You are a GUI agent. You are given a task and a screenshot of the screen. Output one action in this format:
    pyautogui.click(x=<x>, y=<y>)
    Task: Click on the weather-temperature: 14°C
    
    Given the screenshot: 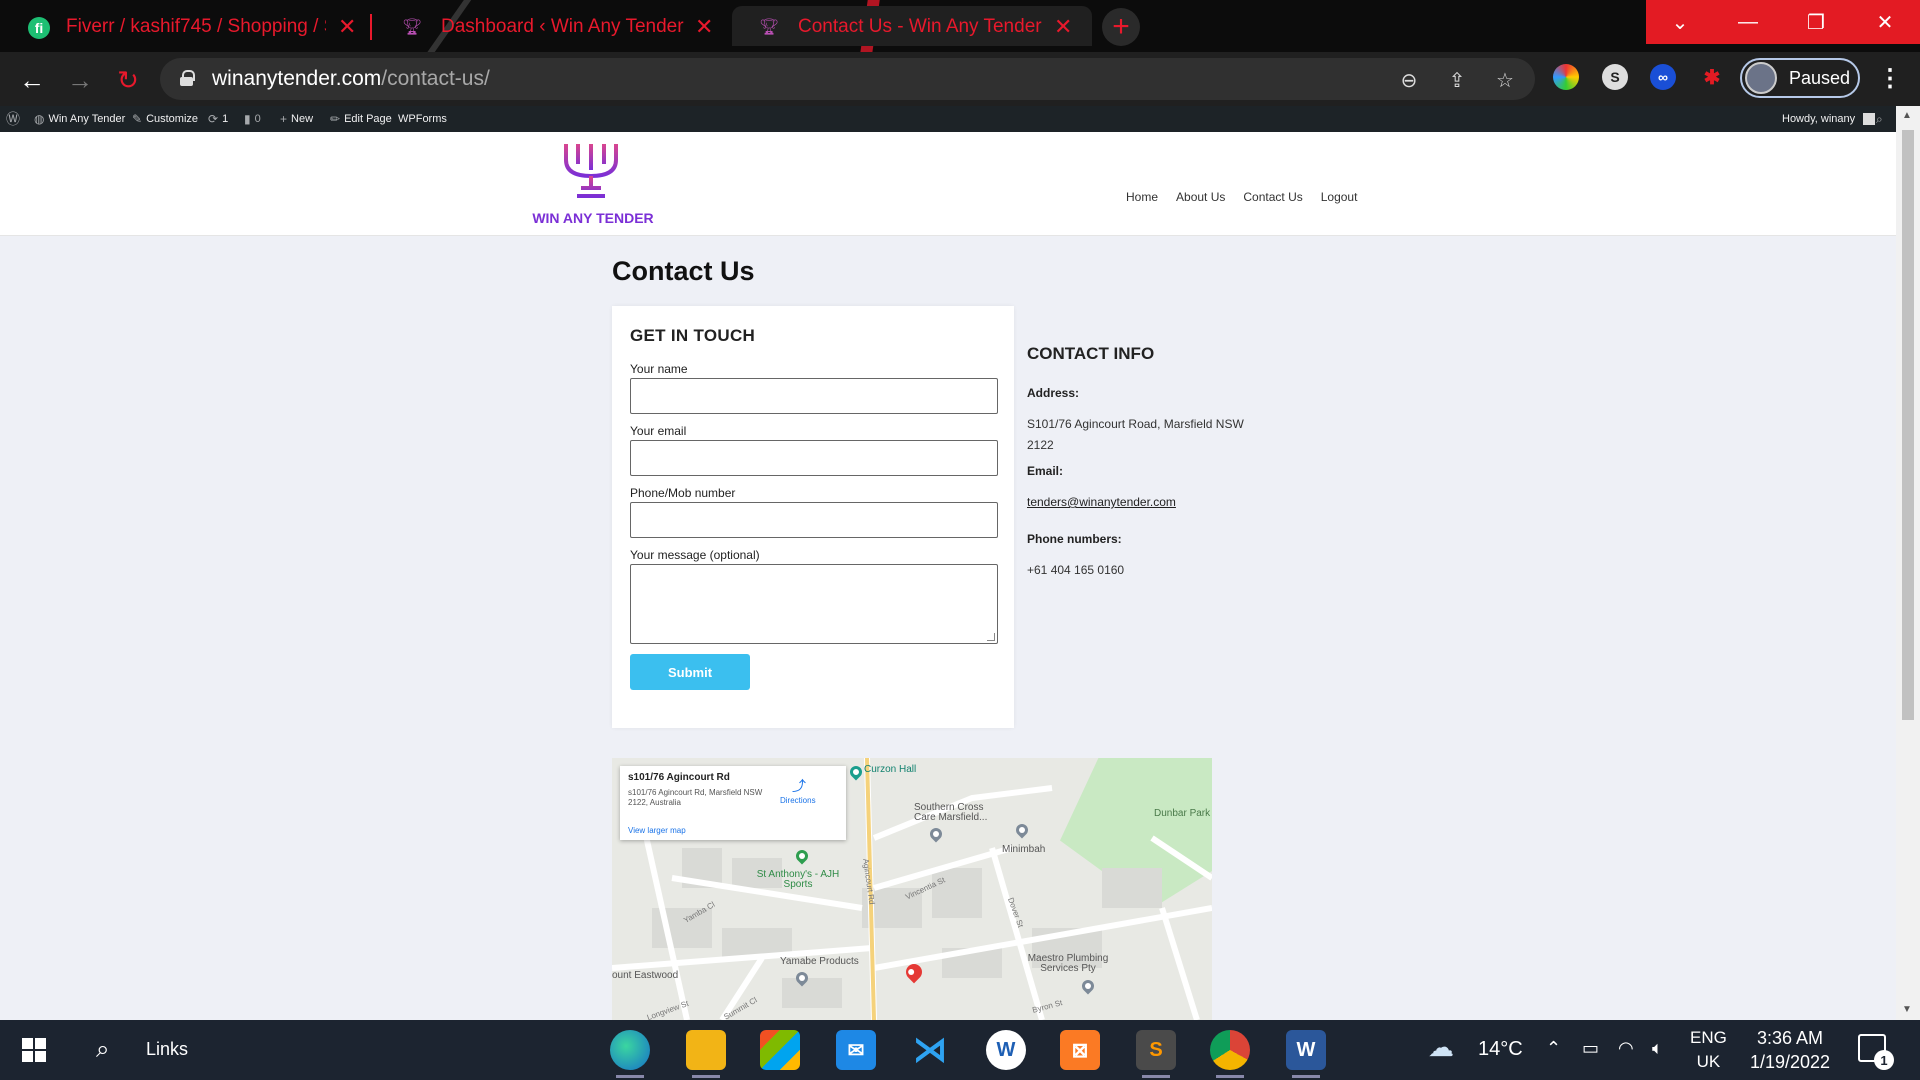 What is the action you would take?
    pyautogui.click(x=1500, y=1049)
    